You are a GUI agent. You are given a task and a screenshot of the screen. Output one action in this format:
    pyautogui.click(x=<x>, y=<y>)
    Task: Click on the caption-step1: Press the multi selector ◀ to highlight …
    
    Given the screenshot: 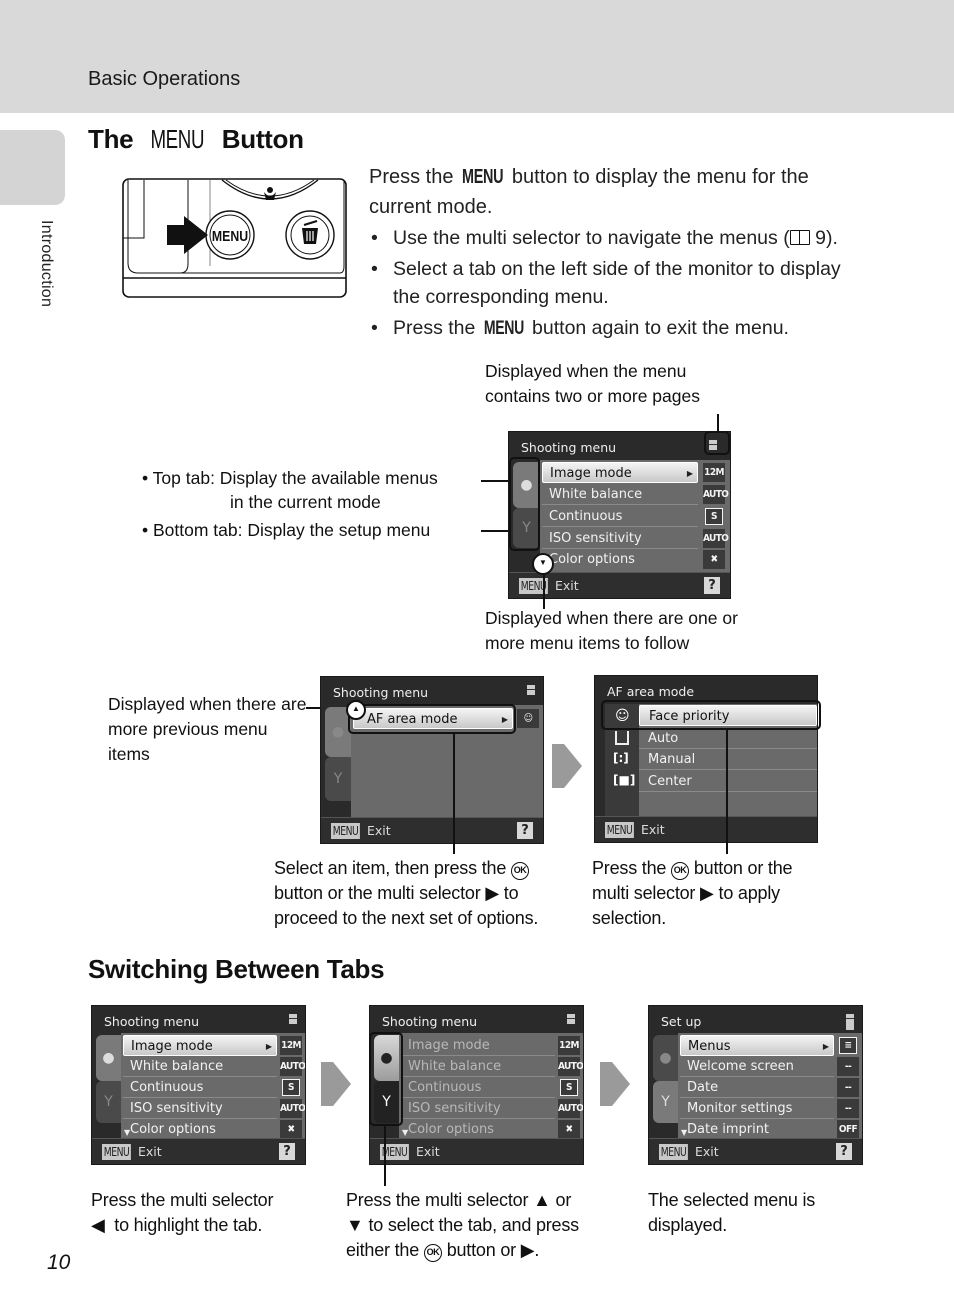 What is the action you would take?
    pyautogui.click(x=206, y=1213)
    